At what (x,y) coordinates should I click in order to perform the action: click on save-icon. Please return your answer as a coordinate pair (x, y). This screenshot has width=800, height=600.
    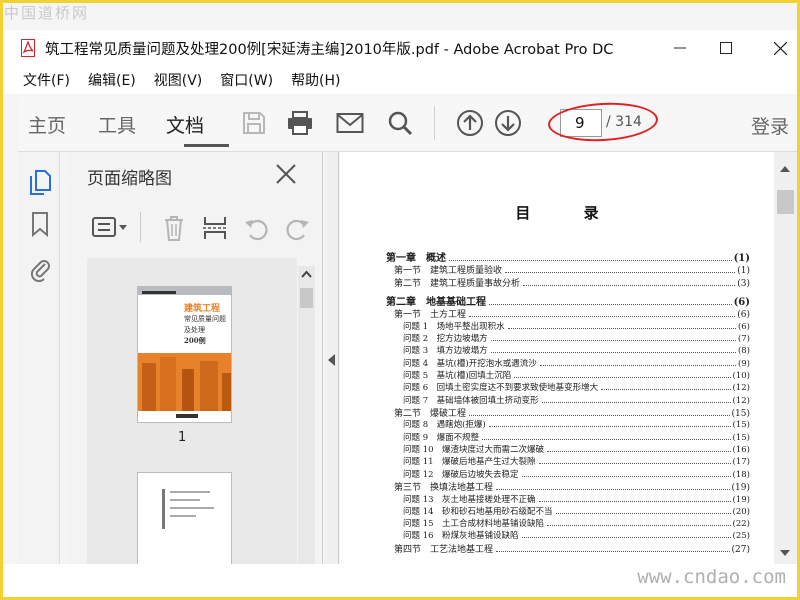
    Looking at the image, I should click on (254, 123).